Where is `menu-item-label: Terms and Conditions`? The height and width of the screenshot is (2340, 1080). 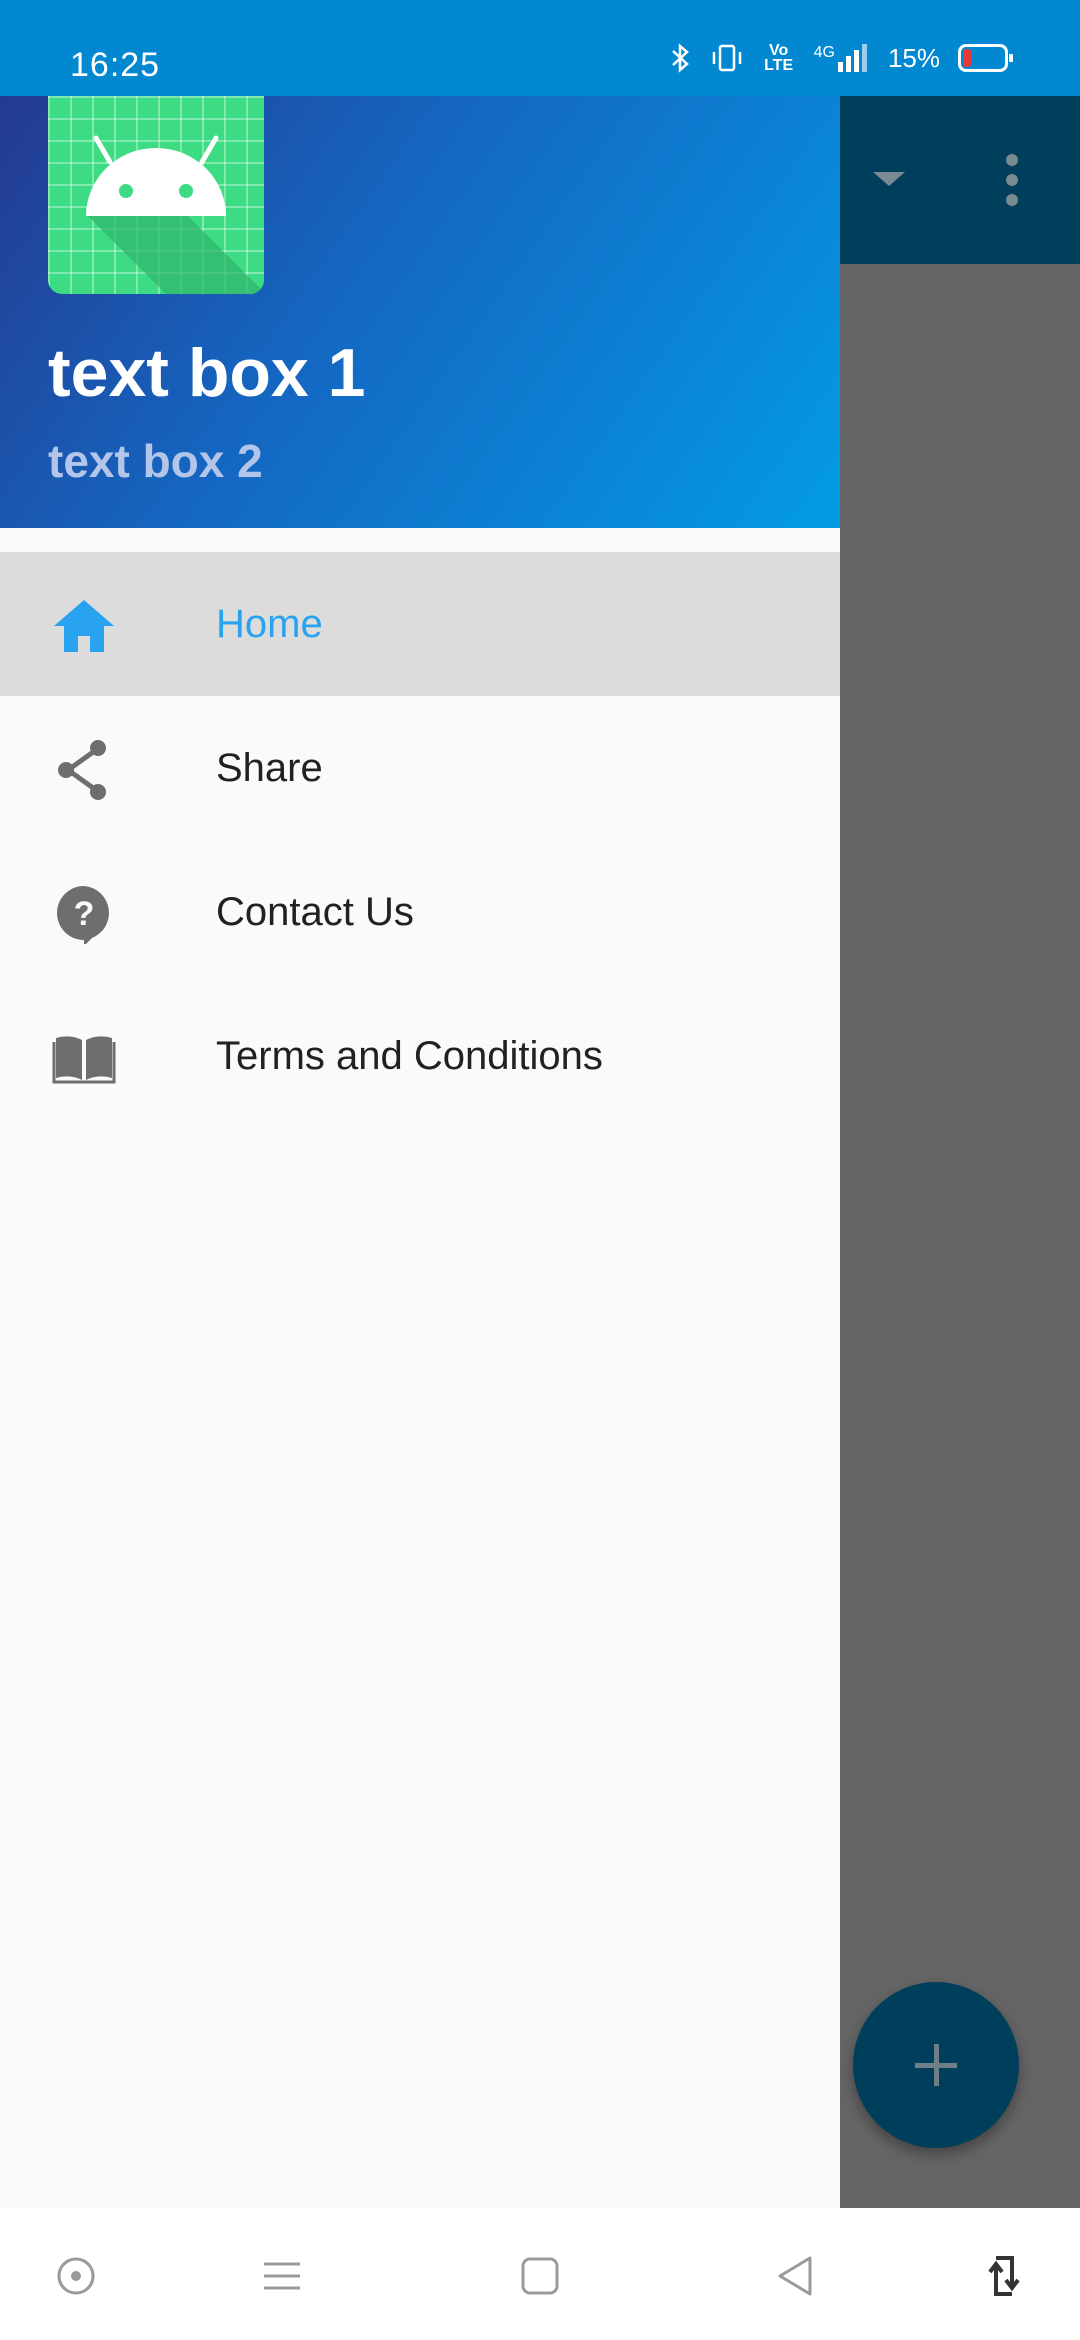 menu-item-label: Terms and Conditions is located at coordinates (409, 1055).